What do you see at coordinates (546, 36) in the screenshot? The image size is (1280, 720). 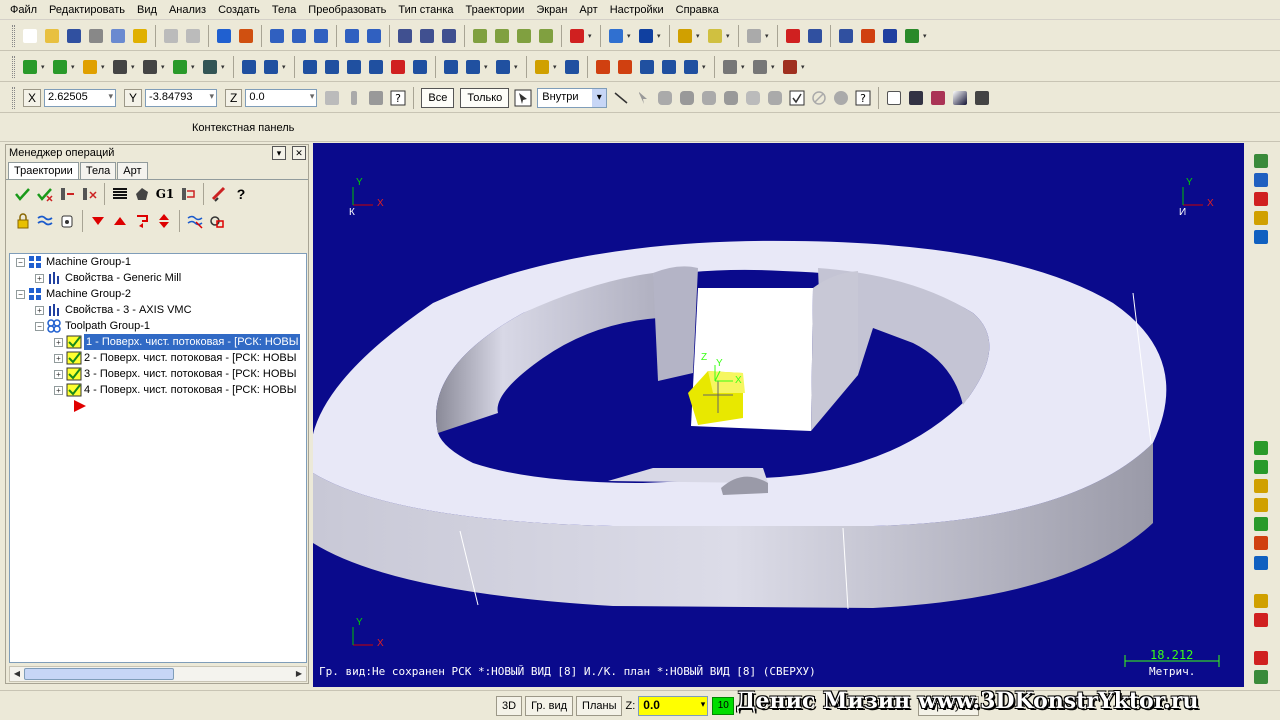 I see `outline-icon` at bounding box center [546, 36].